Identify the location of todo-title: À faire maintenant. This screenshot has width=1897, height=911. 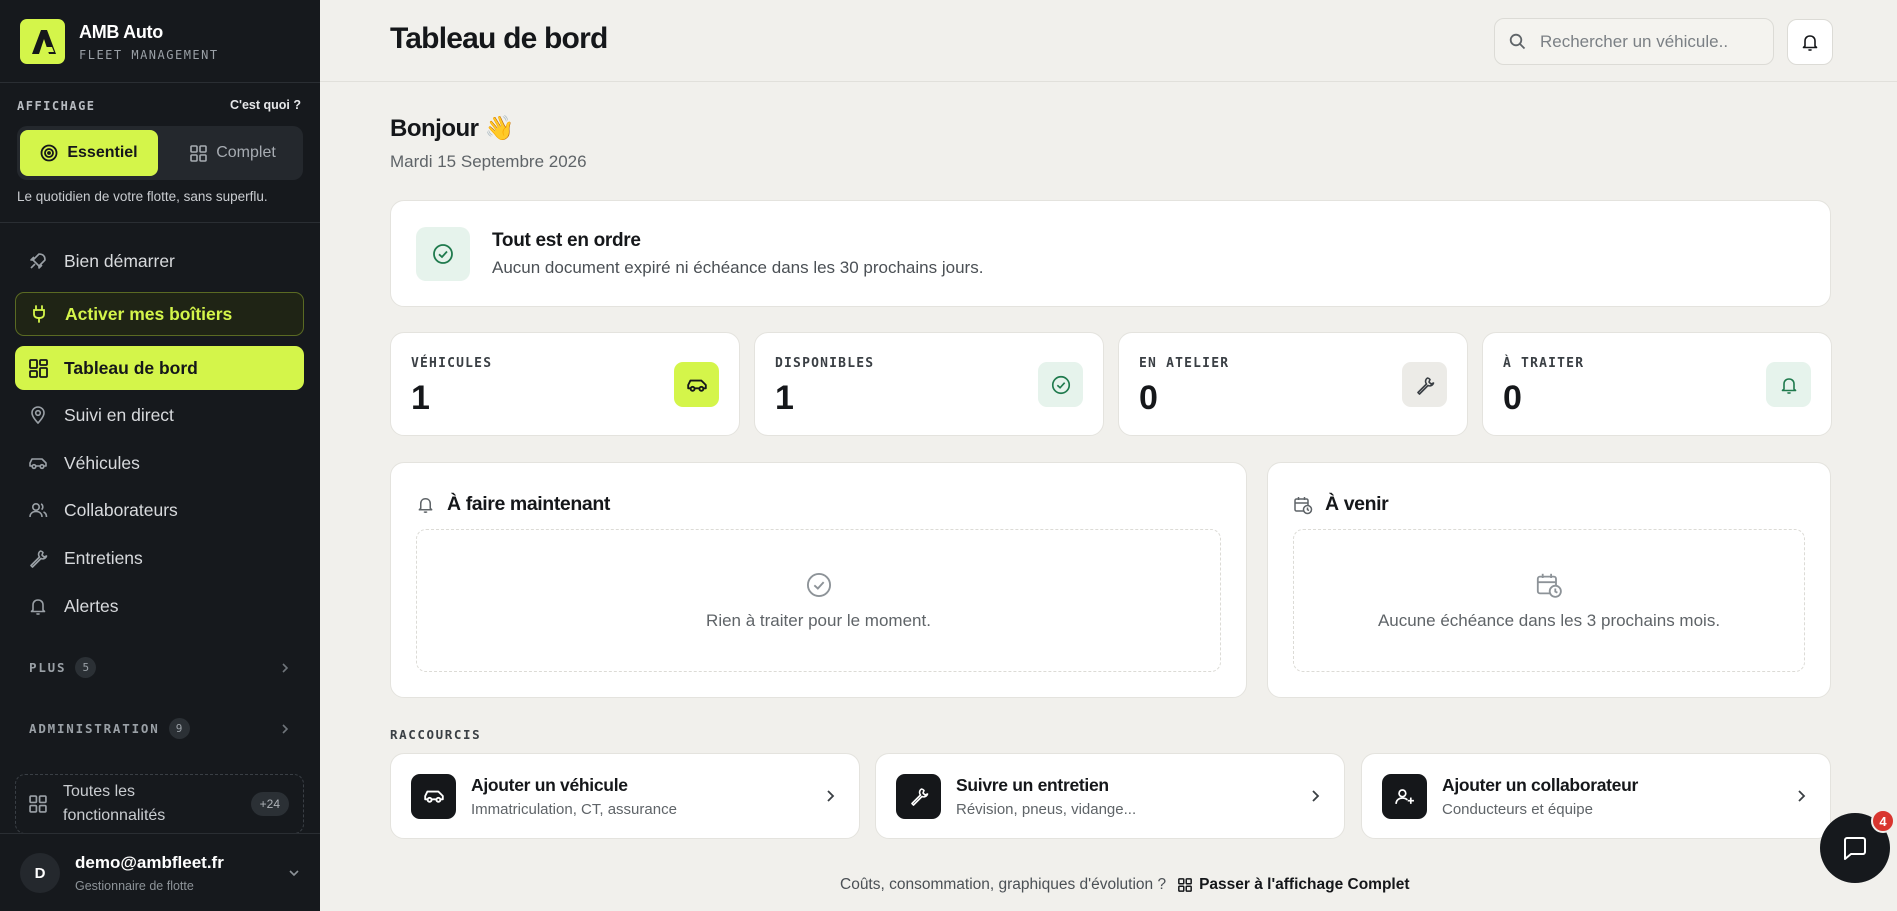
(528, 504).